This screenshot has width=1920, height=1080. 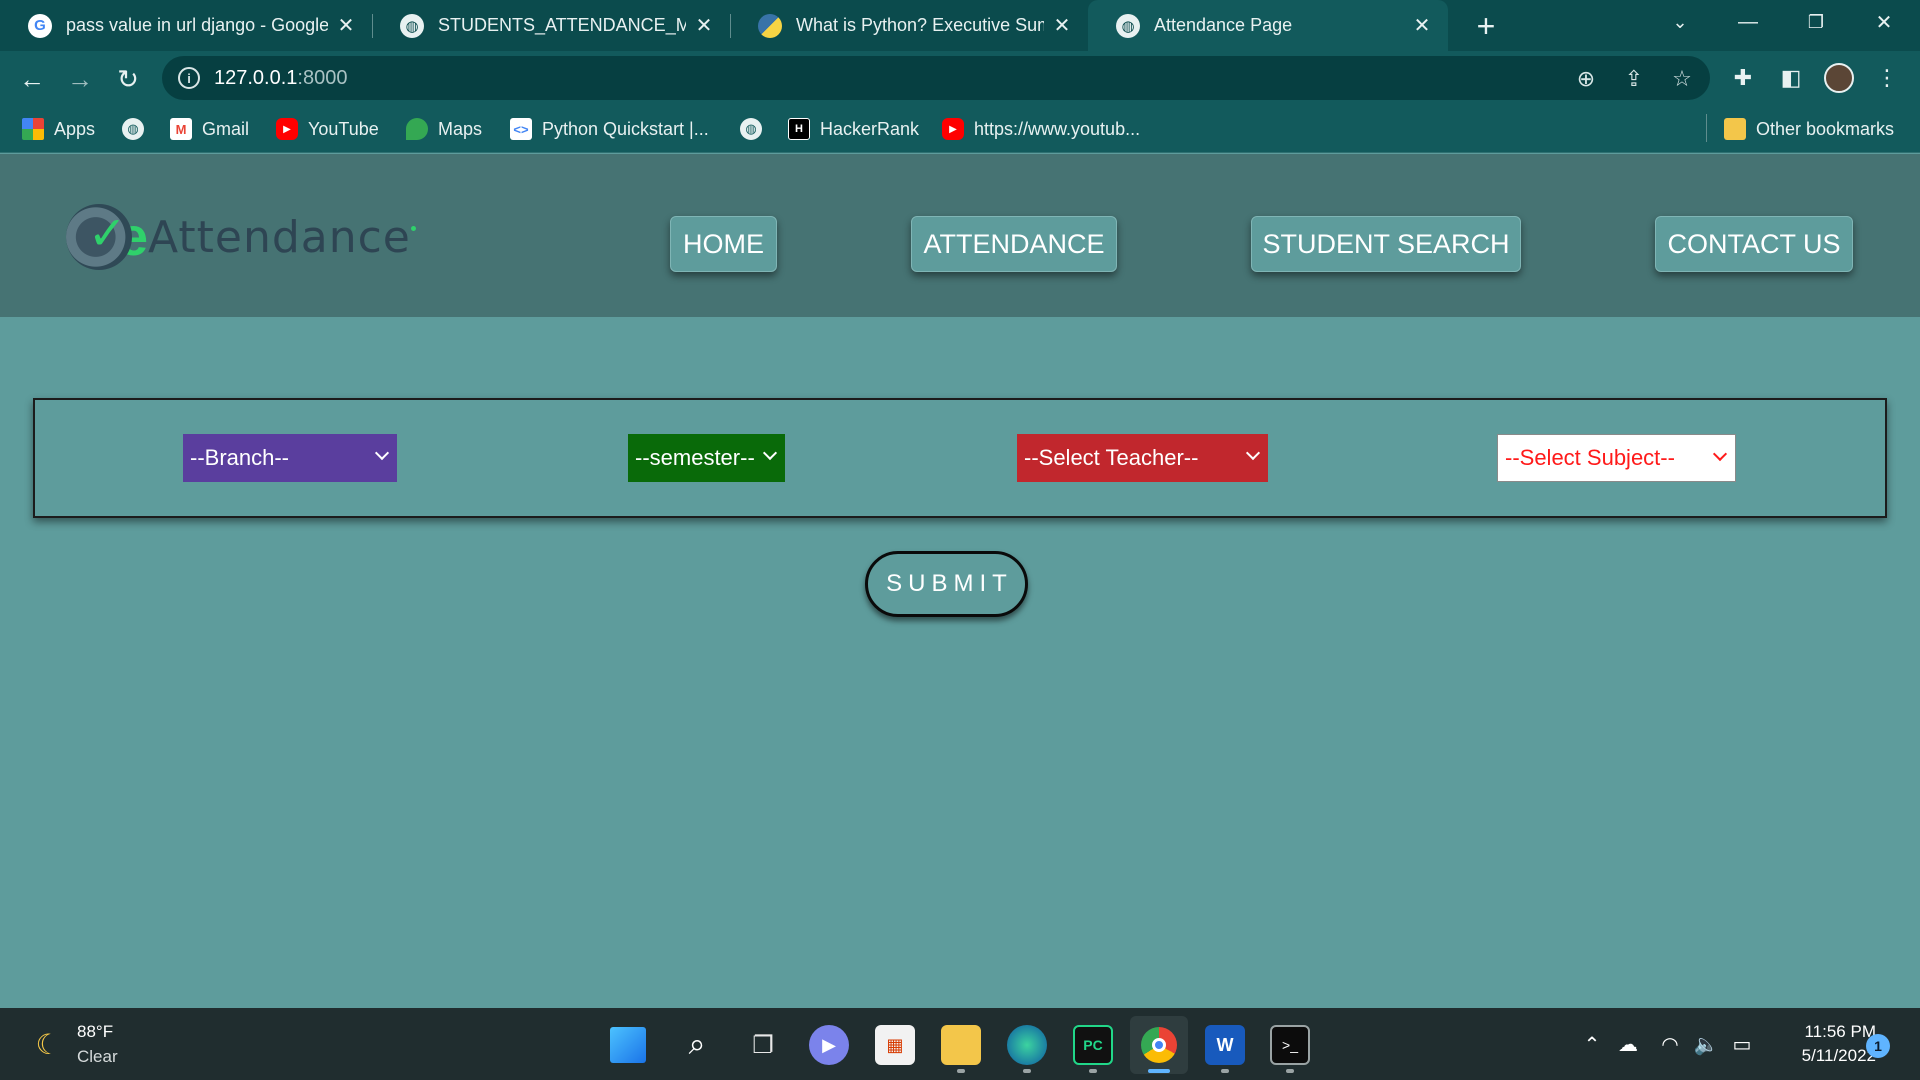 I want to click on restore-icon: ❐, so click(x=1816, y=22).